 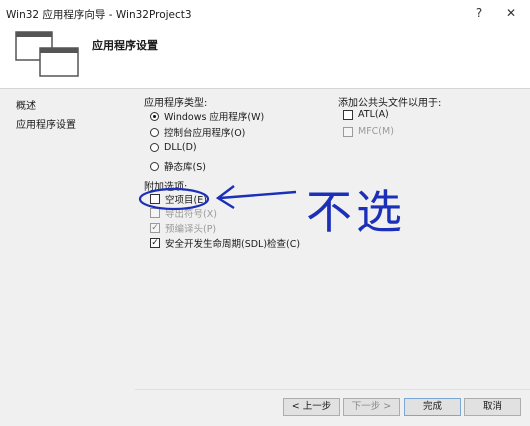 What do you see at coordinates (432, 407) in the screenshot?
I see `finish-button: 完成` at bounding box center [432, 407].